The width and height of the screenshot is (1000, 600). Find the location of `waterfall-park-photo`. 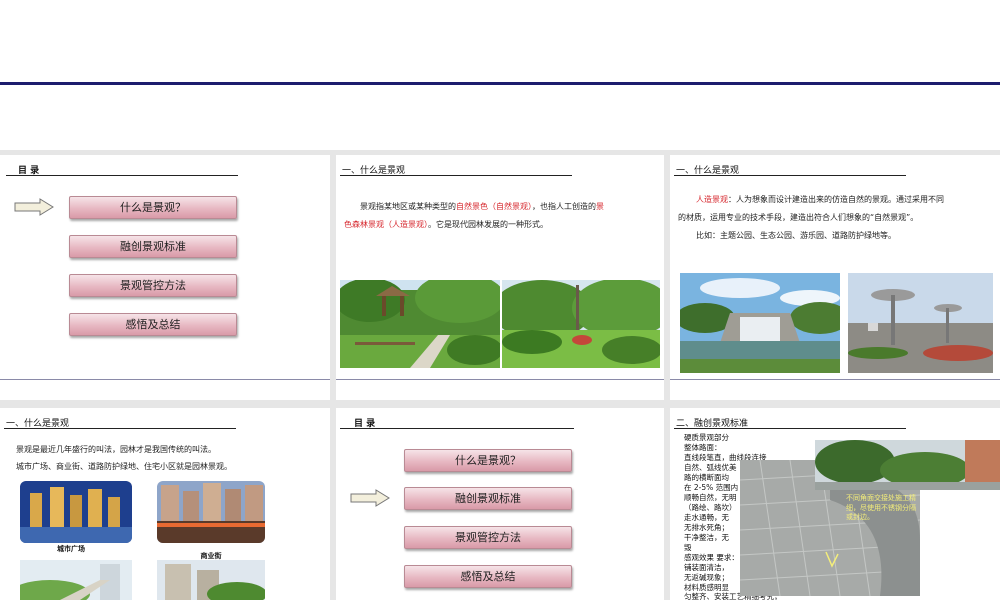

waterfall-park-photo is located at coordinates (760, 323).